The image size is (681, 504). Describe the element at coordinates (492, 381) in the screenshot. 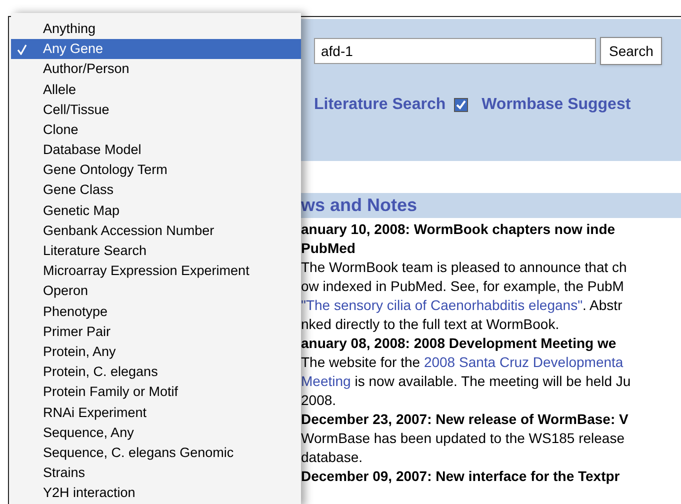

I see `news-text: is now available. The meeting will be held Ju` at that location.